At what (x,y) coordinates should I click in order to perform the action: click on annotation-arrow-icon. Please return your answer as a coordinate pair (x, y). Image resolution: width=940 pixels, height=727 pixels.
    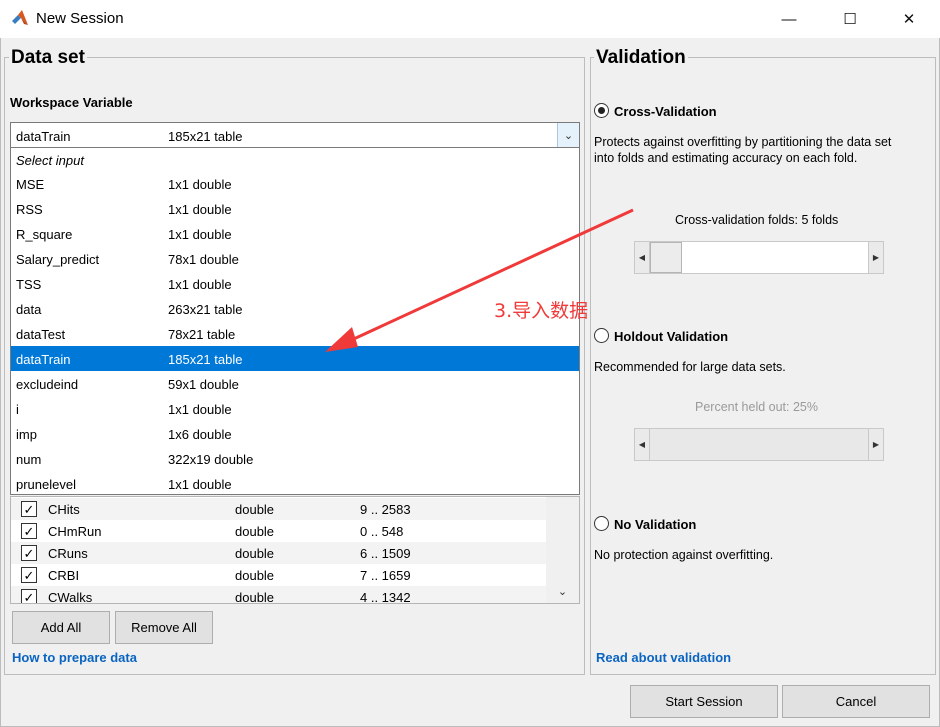
    Looking at the image, I should click on (479, 280).